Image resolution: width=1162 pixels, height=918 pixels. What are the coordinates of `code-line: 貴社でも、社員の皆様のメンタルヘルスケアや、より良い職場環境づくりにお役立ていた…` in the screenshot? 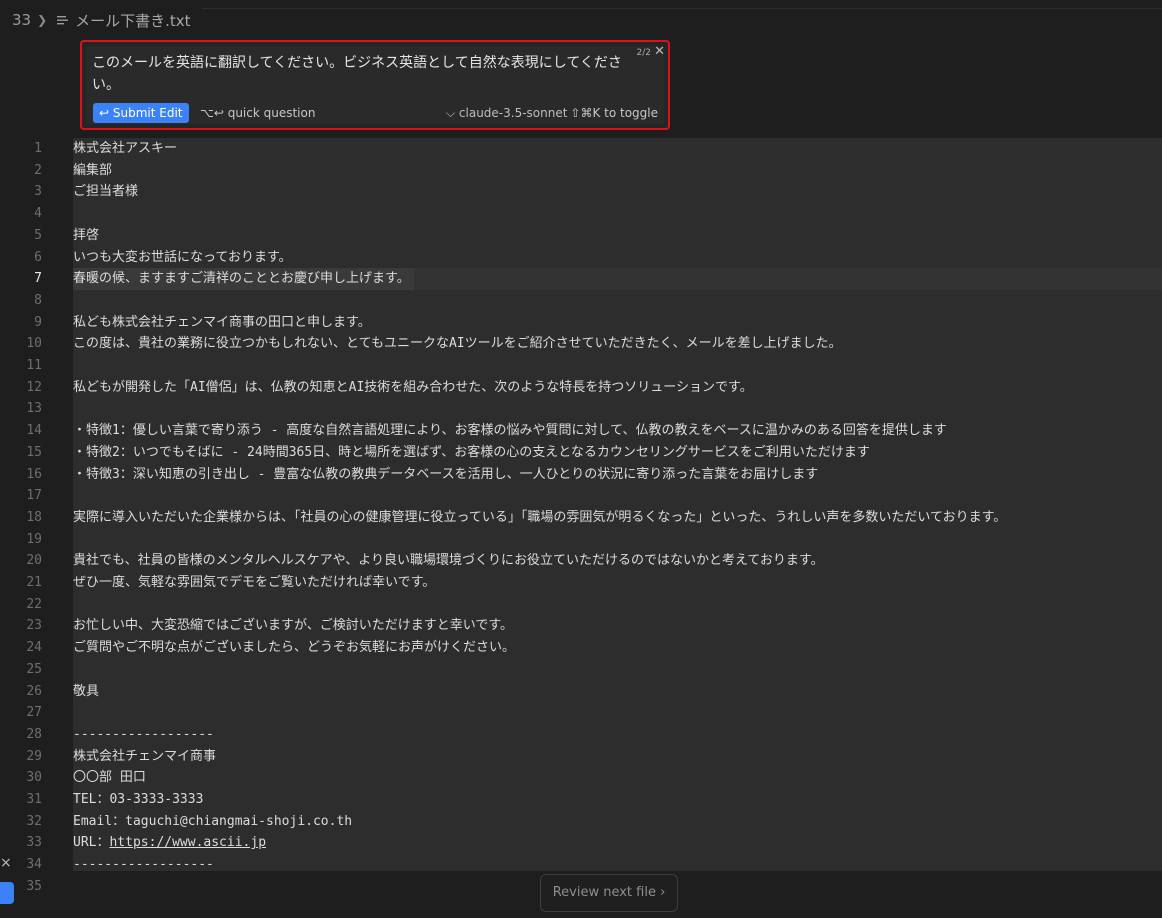 It's located at (448, 561).